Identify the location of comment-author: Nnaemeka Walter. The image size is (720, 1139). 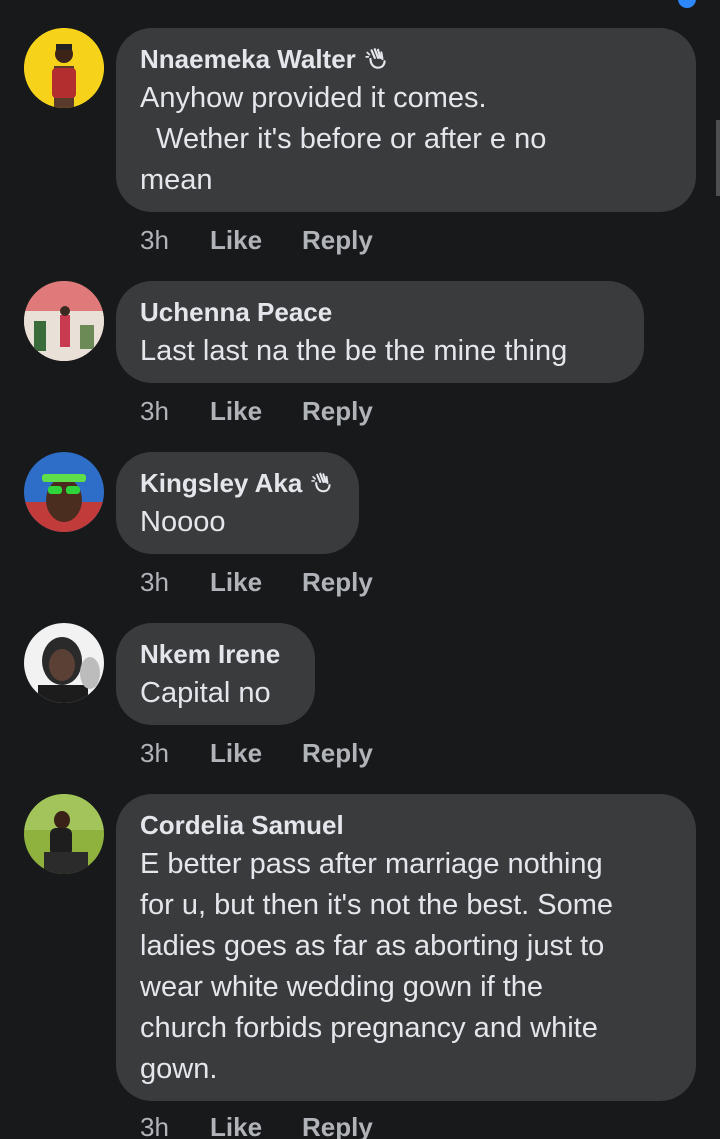
(406, 59).